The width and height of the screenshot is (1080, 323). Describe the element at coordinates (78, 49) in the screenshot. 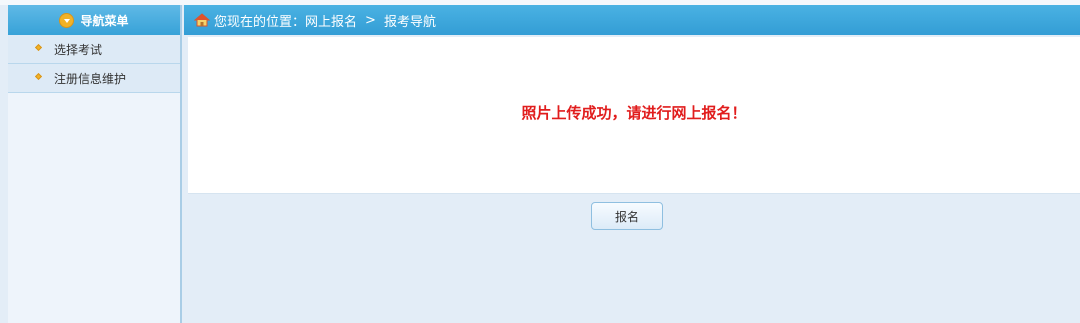

I see `sidebar-item-label: 选择考试` at that location.